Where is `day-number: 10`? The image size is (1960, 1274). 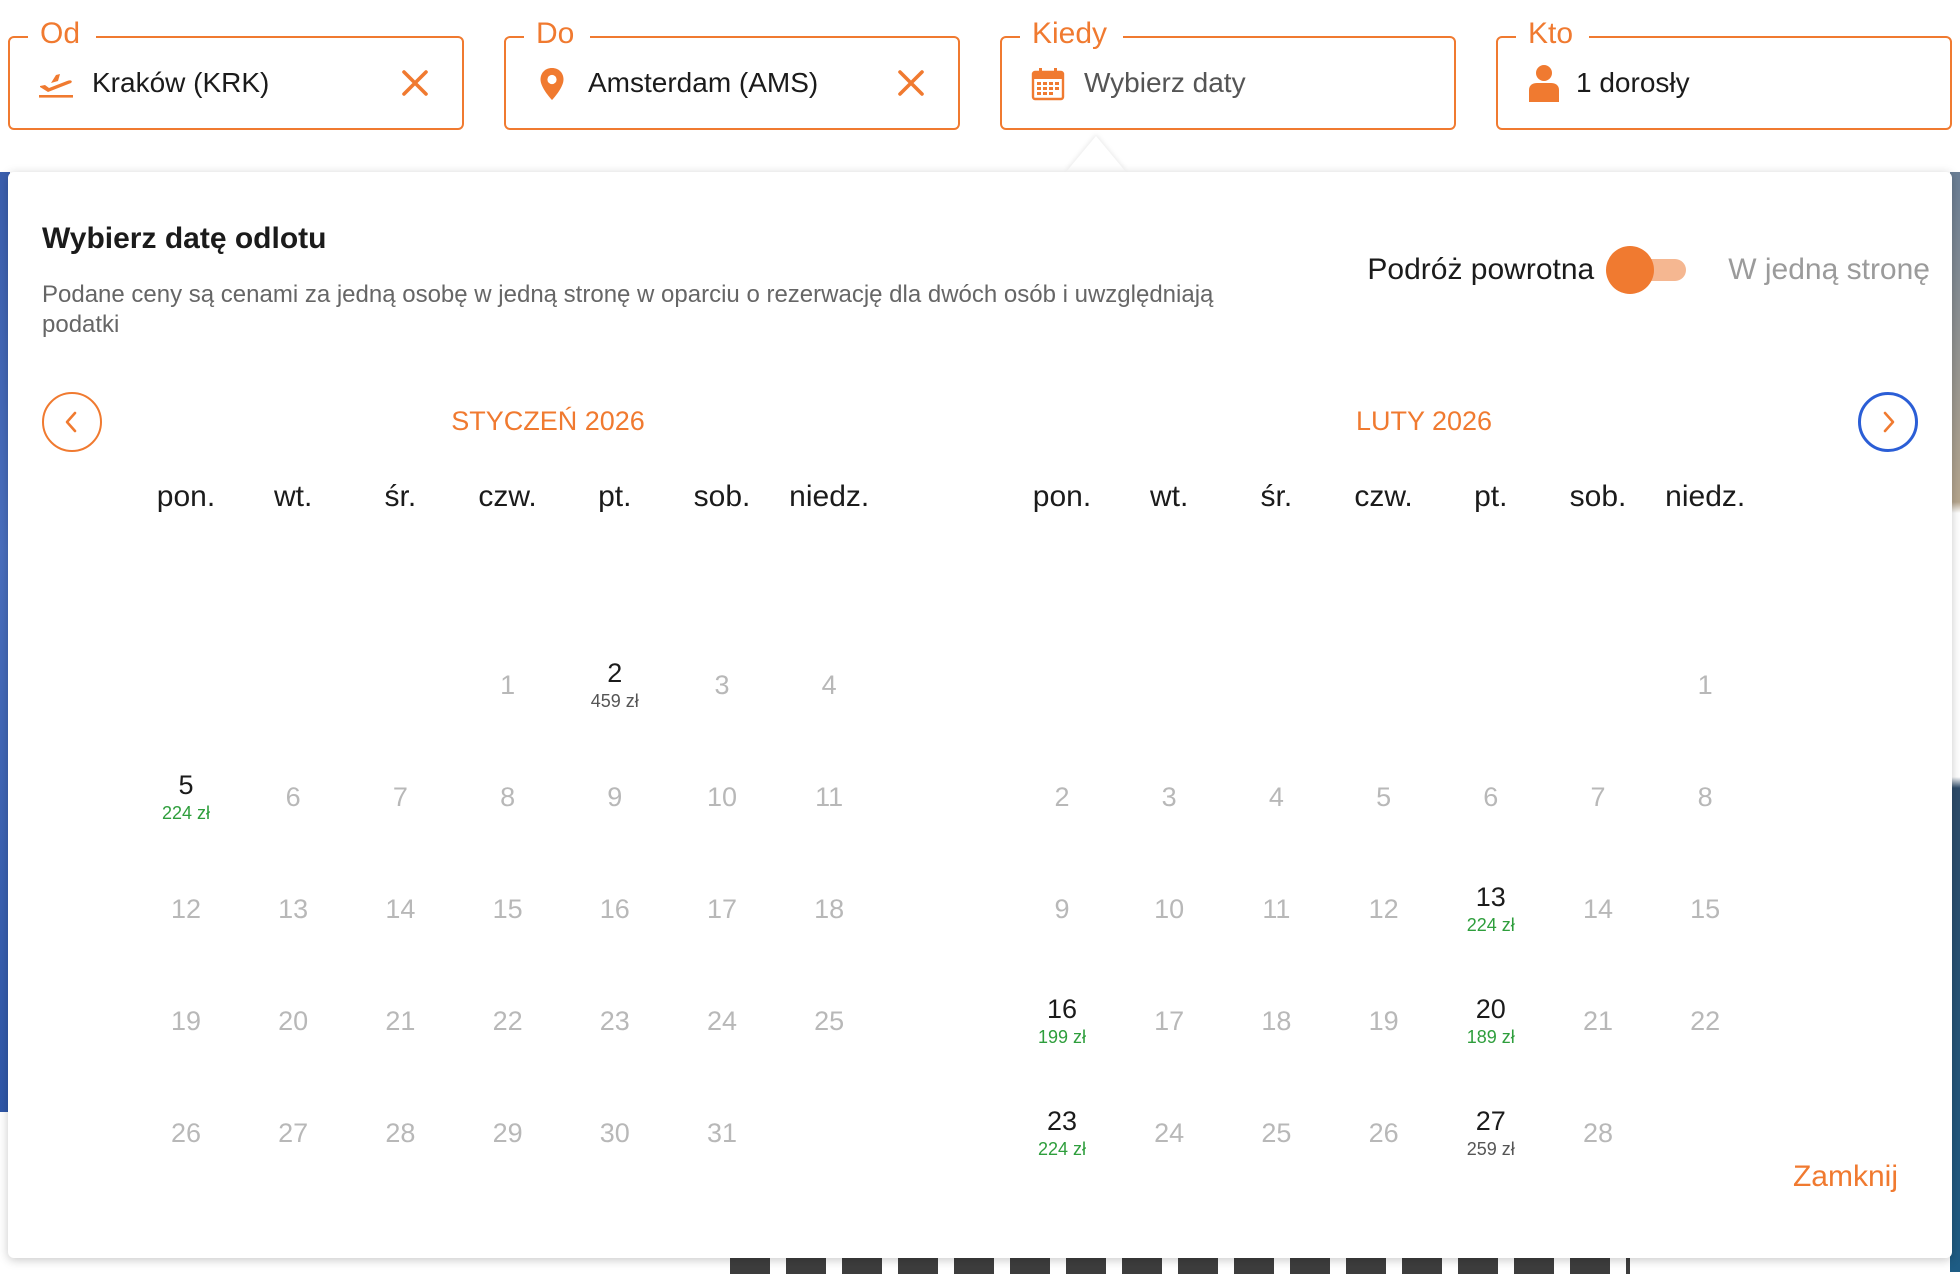
day-number: 10 is located at coordinates (722, 797).